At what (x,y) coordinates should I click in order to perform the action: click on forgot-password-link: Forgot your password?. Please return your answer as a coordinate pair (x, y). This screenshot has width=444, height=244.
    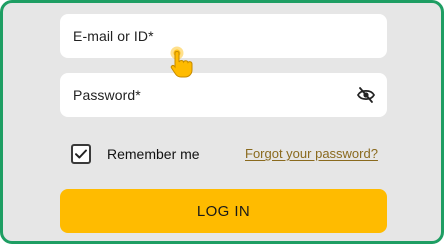
    Looking at the image, I should click on (311, 153).